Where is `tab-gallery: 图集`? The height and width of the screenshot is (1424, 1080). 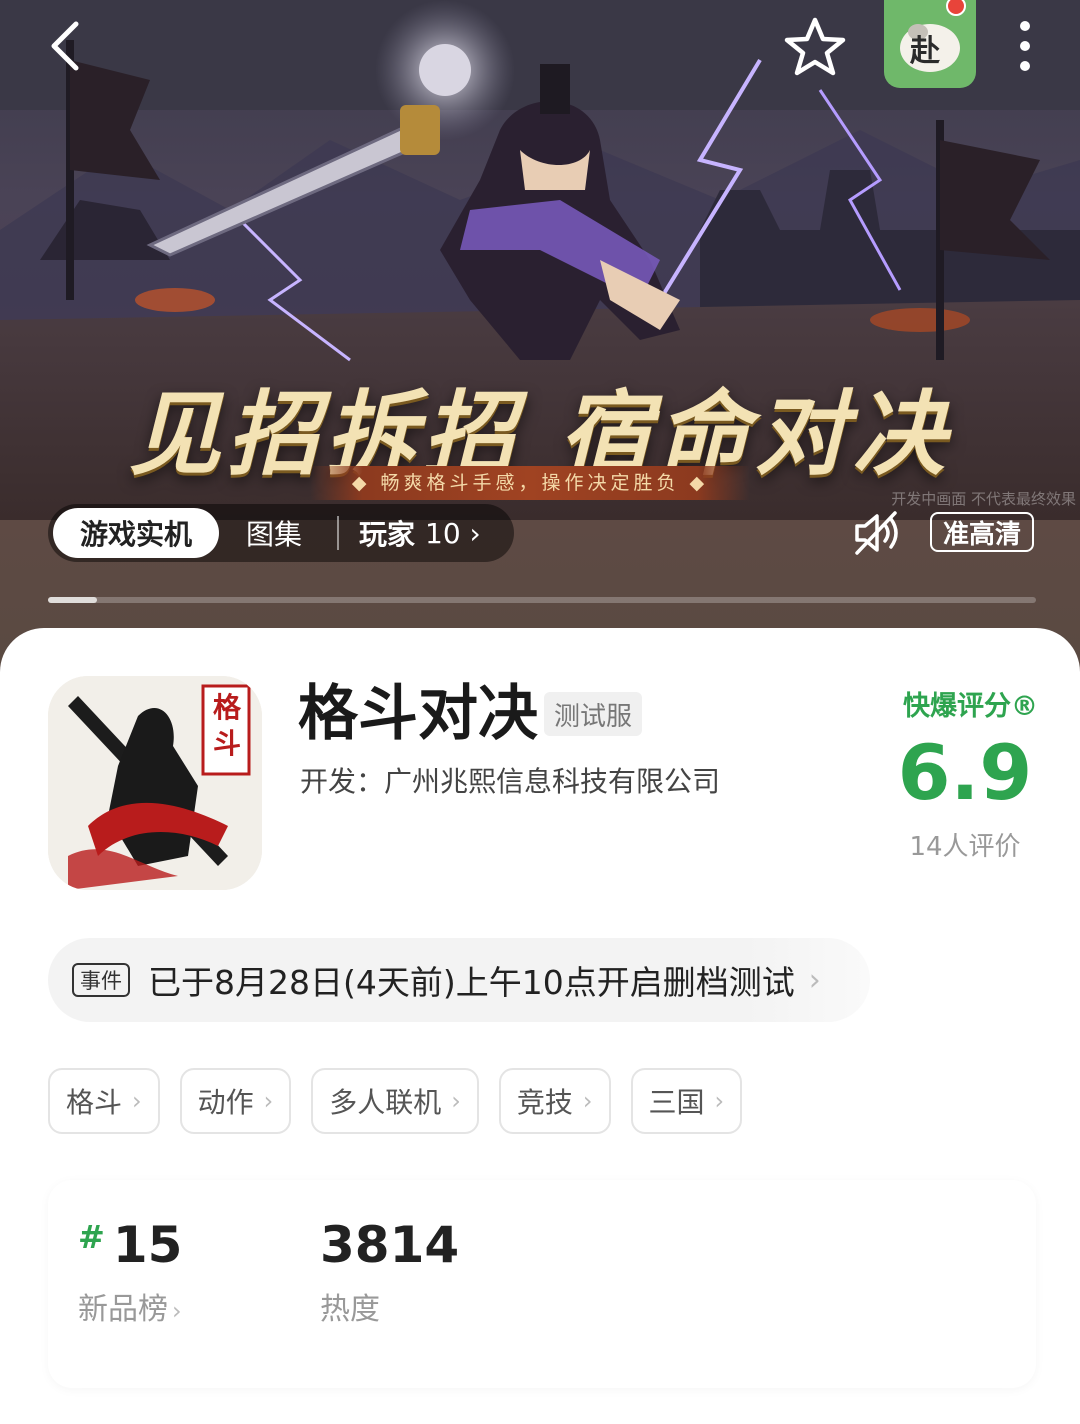 tab-gallery: 图集 is located at coordinates (274, 533).